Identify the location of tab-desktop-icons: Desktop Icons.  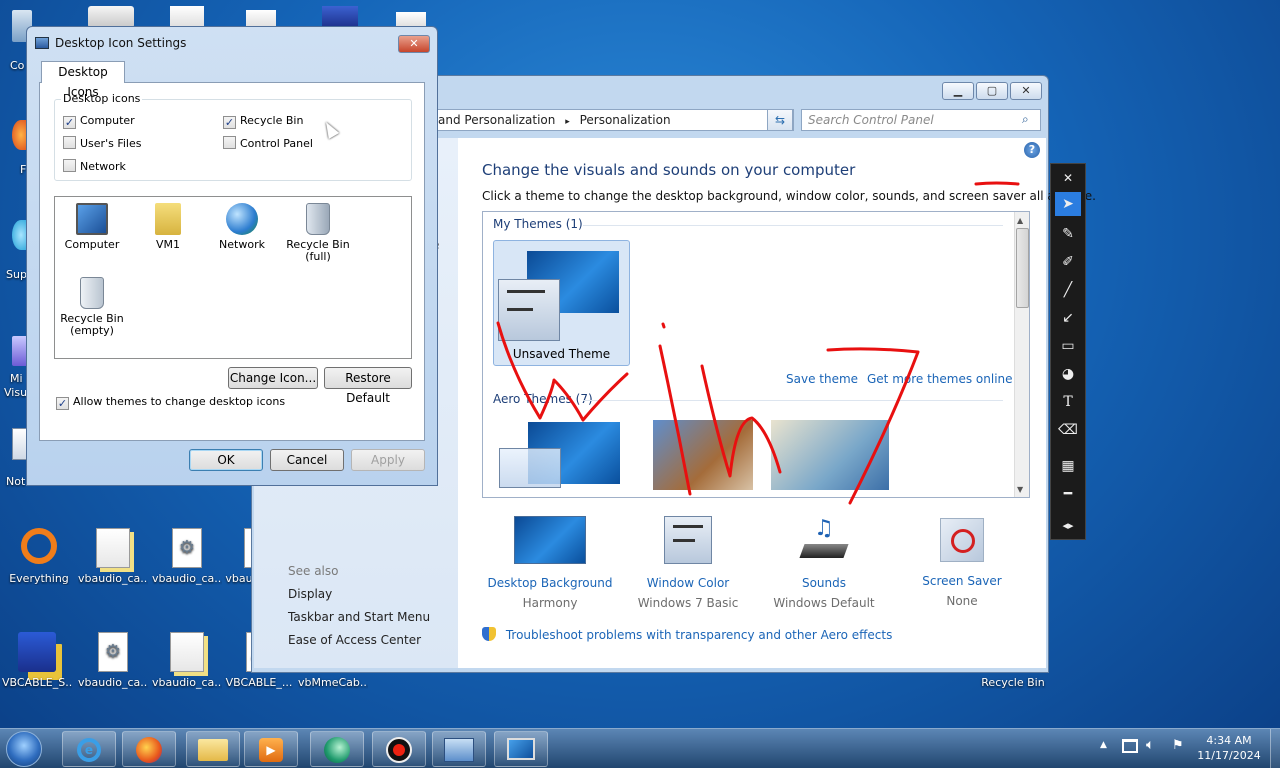
(83, 80).